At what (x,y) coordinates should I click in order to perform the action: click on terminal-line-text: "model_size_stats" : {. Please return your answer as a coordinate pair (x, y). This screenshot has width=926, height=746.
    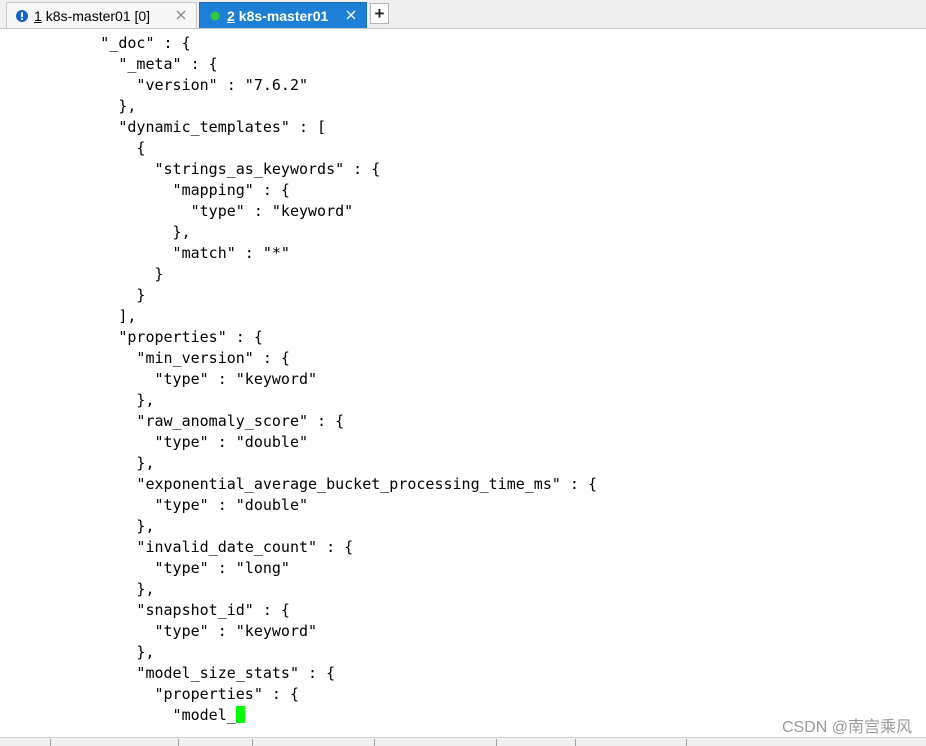
    Looking at the image, I should click on (173, 673).